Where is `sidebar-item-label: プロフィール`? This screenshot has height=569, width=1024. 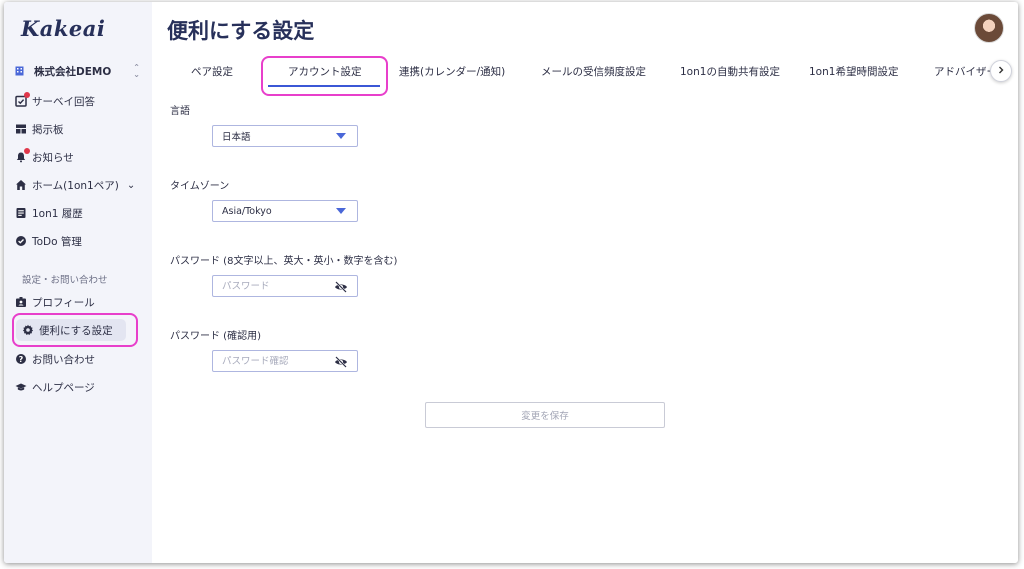 sidebar-item-label: プロフィール is located at coordinates (63, 302).